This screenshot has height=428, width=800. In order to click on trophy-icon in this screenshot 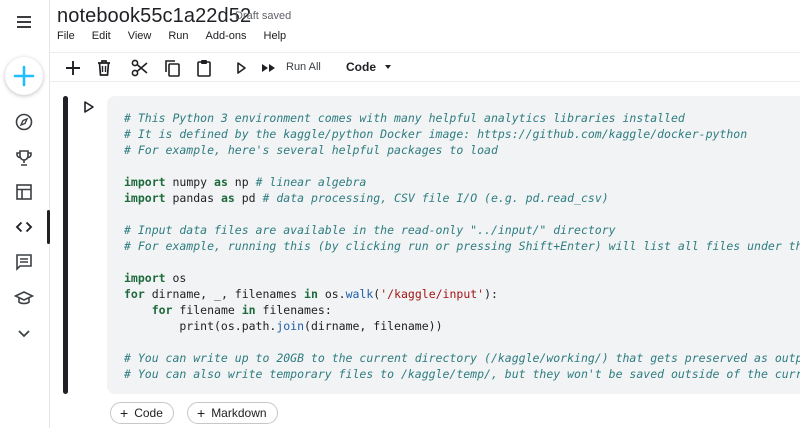, I will do `click(24, 158)`.